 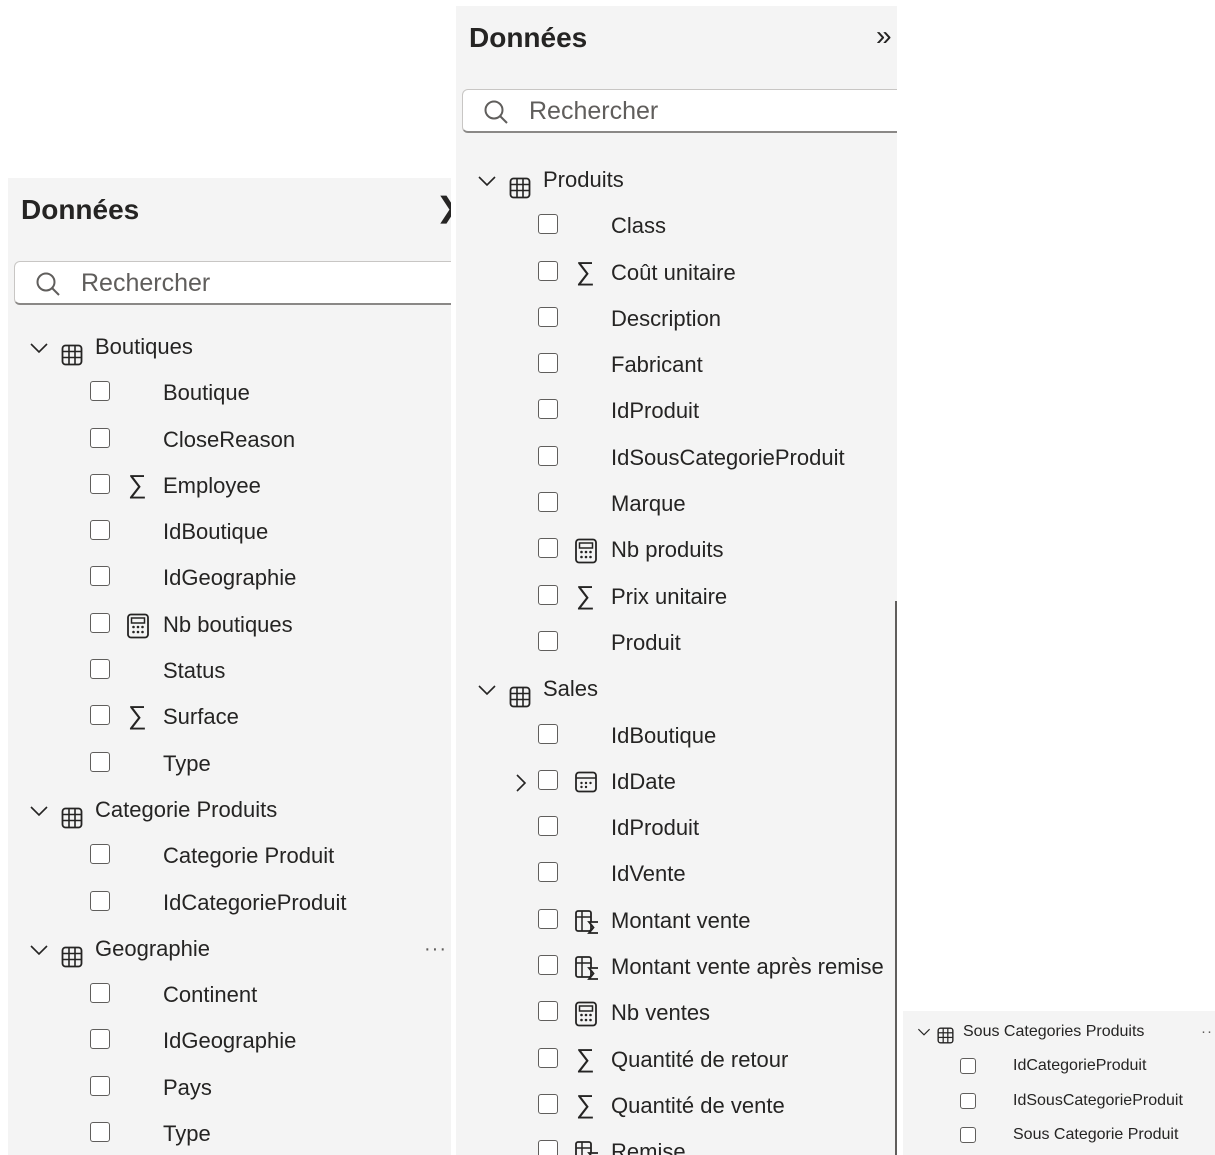 I want to click on field-item: ∑ Coût unitaire, so click(x=676, y=273).